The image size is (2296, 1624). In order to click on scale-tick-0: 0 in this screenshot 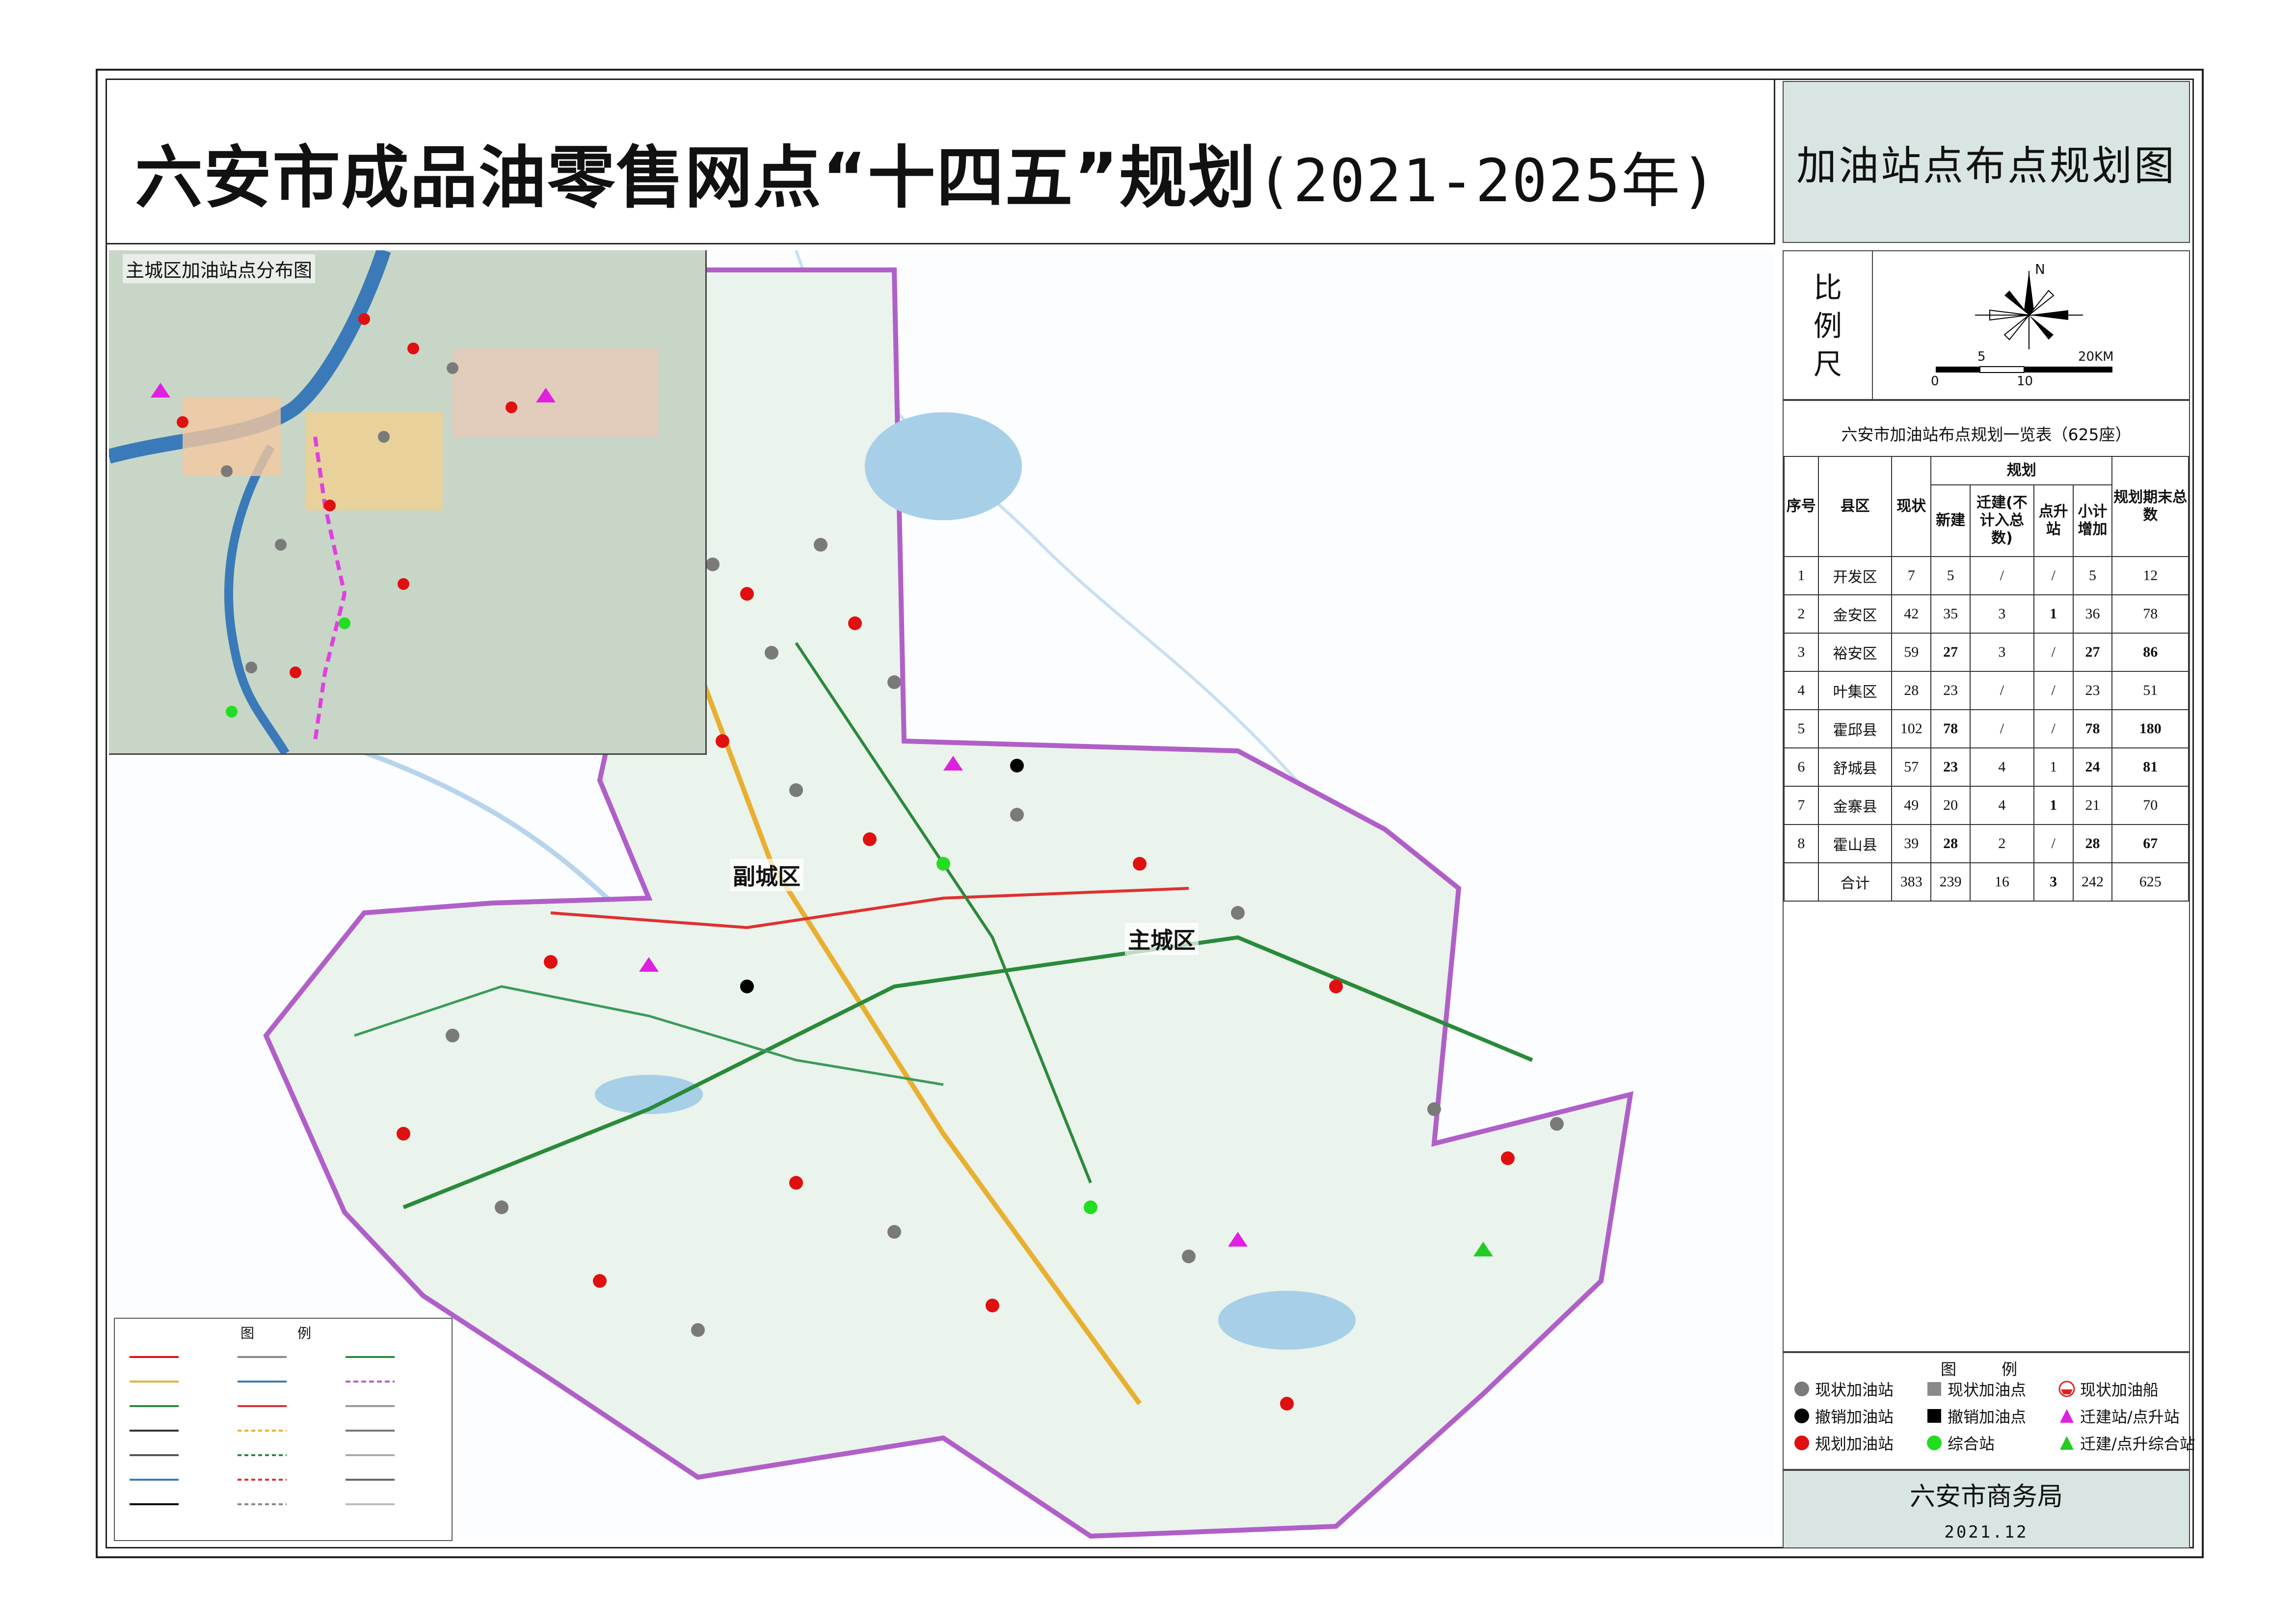, I will do `click(1935, 381)`.